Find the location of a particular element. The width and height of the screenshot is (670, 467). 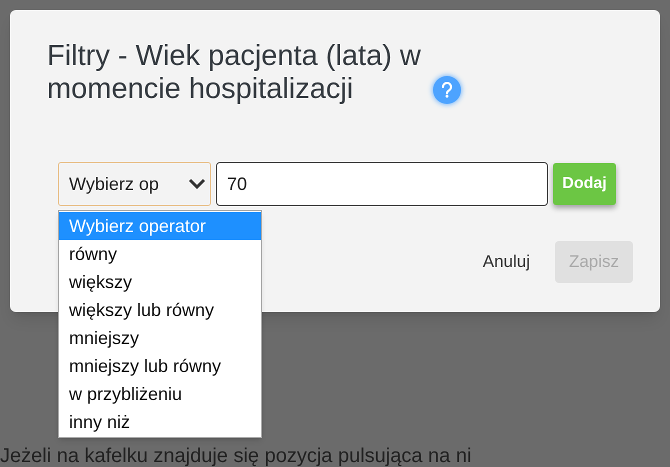

operator-option: większy lub równy is located at coordinates (160, 310).